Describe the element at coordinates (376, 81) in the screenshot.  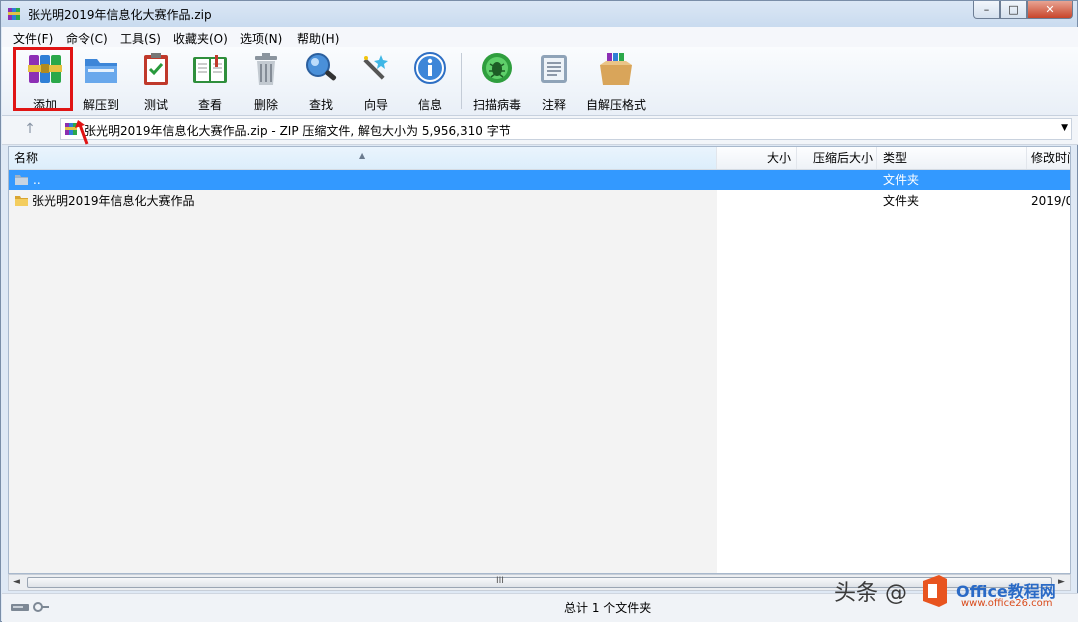
I see `wizard-button: 向导` at that location.